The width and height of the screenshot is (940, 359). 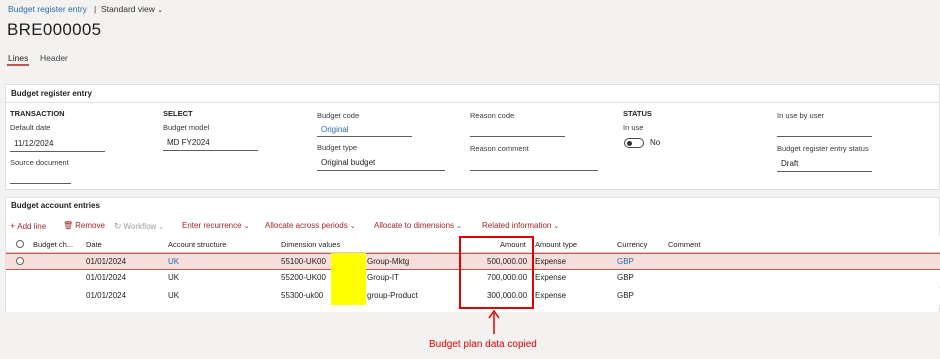 I want to click on allocate-periods-button: Allocate across periods ⌄, so click(x=310, y=225).